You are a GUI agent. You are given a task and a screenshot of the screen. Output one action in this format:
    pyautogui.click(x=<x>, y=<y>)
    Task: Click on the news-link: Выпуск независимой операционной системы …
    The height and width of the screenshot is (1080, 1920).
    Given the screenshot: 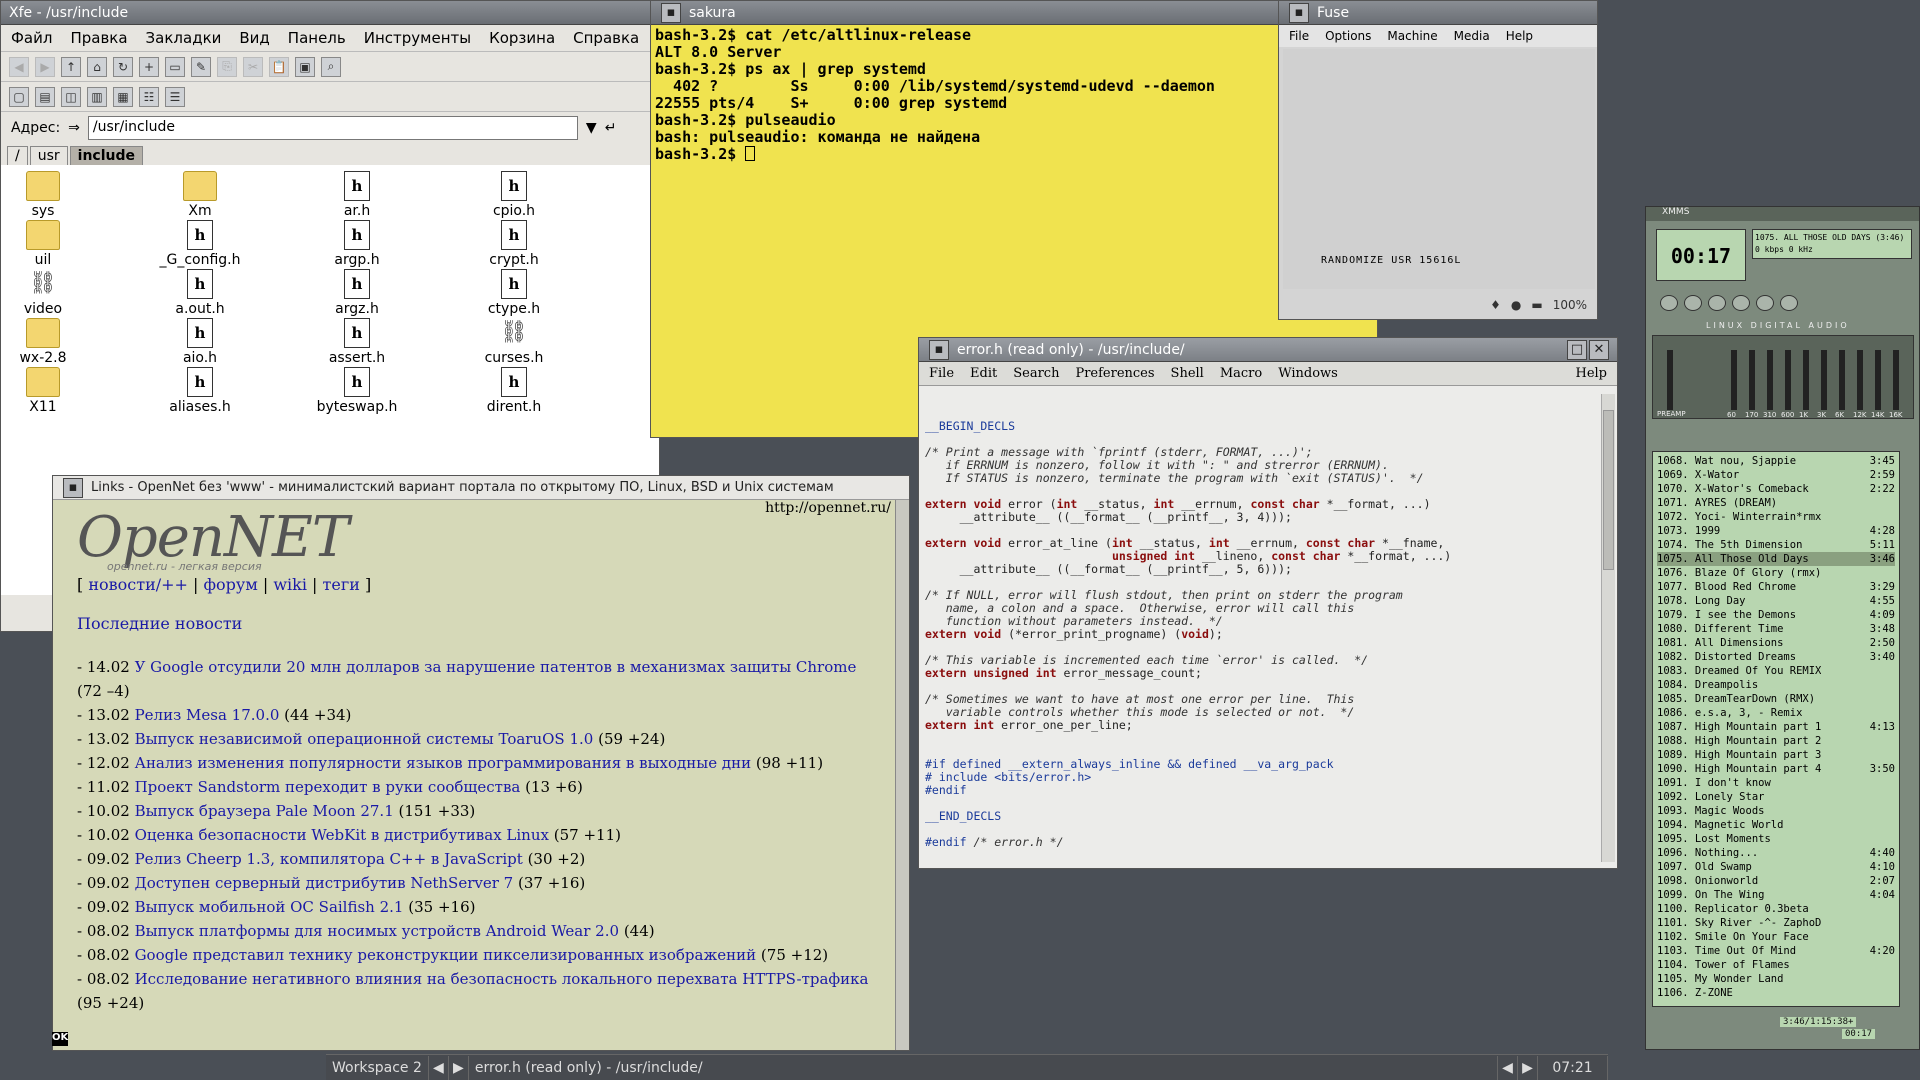 What is the action you would take?
    pyautogui.click(x=364, y=739)
    